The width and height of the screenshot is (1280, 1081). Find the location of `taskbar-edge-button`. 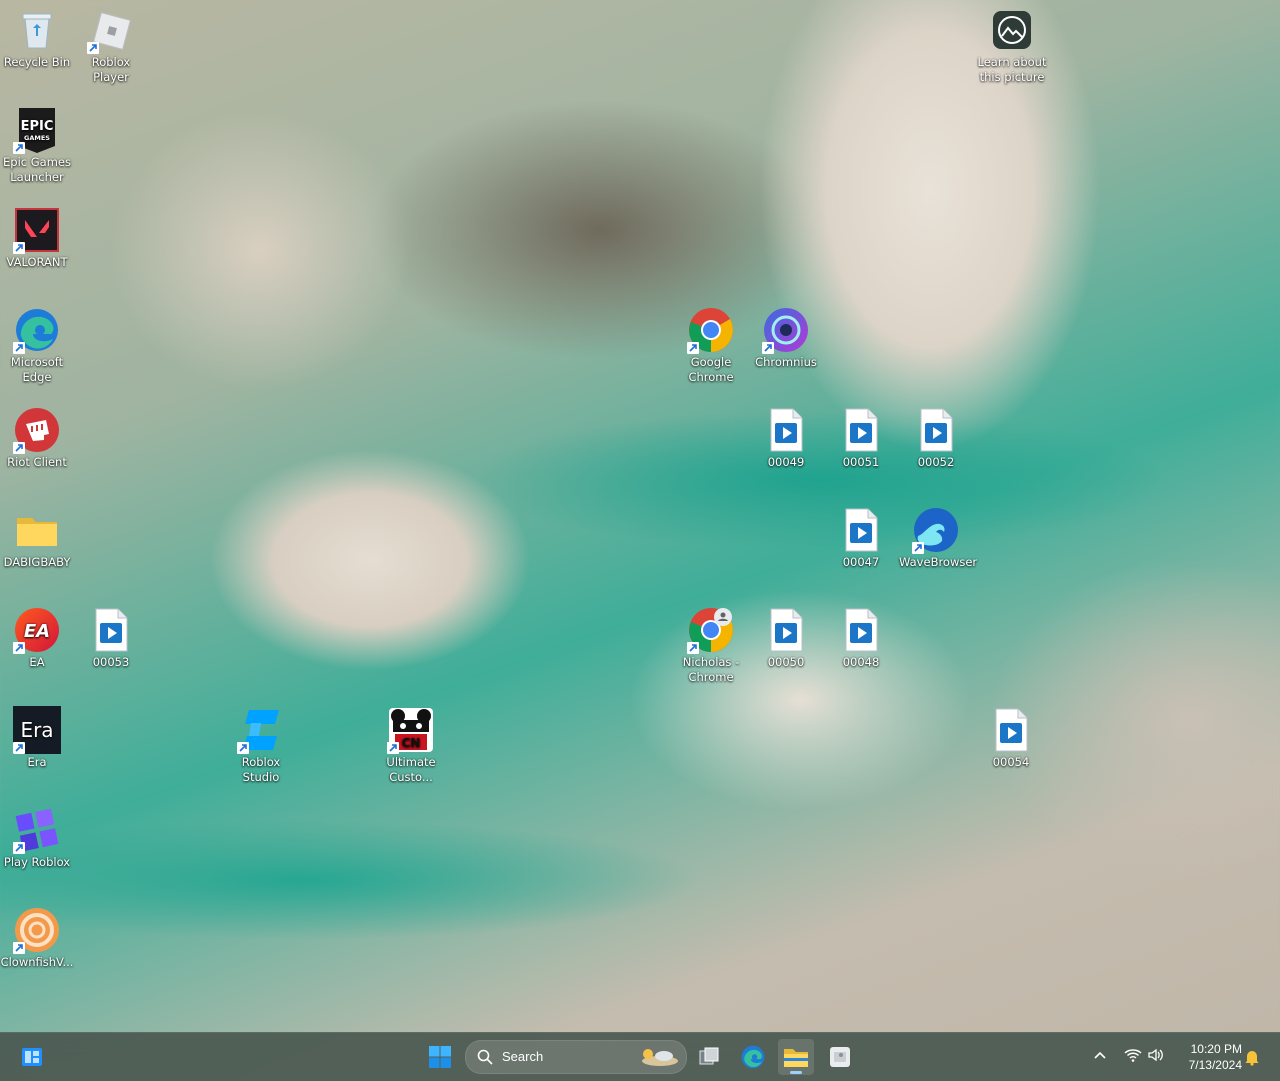

taskbar-edge-button is located at coordinates (753, 1057).